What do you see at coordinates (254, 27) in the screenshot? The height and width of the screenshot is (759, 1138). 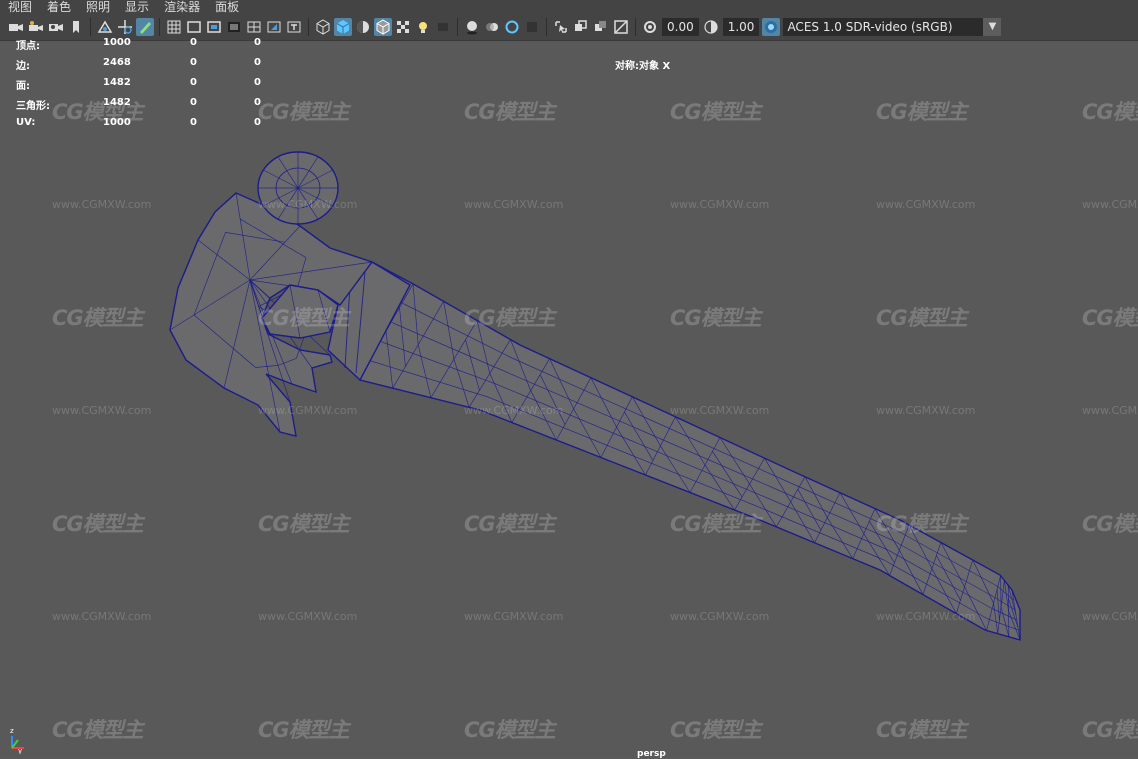 I see `field-chart-icon` at bounding box center [254, 27].